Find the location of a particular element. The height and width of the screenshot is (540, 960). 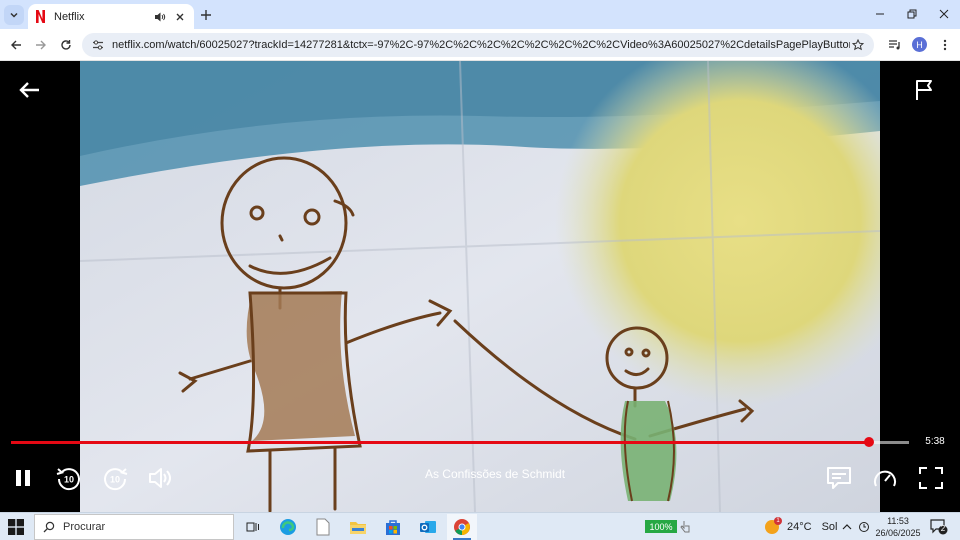

bookmark-star-icon is located at coordinates (858, 45).